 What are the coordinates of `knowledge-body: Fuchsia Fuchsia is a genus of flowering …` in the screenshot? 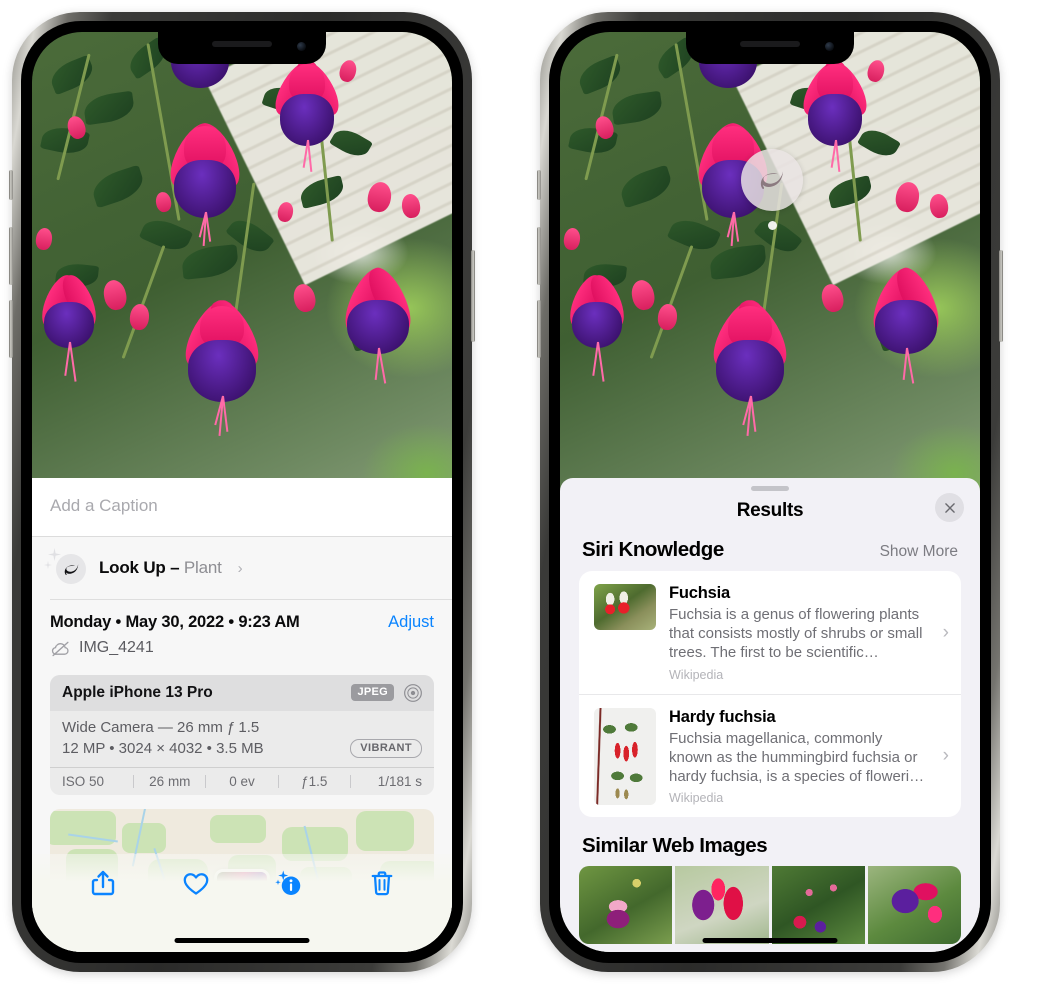 It's located at (798, 633).